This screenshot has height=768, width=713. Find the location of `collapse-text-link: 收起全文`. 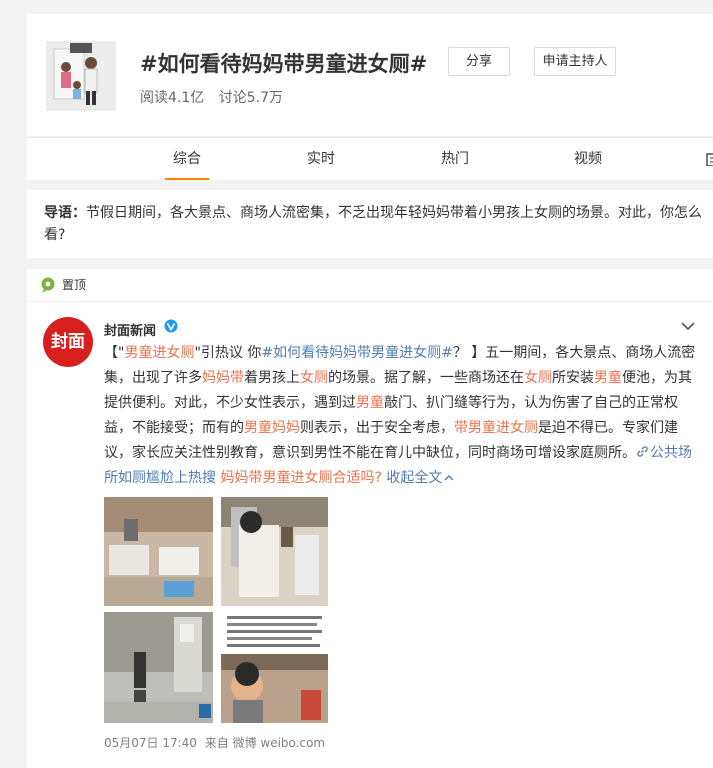

collapse-text-link: 收起全文 is located at coordinates (418, 478).